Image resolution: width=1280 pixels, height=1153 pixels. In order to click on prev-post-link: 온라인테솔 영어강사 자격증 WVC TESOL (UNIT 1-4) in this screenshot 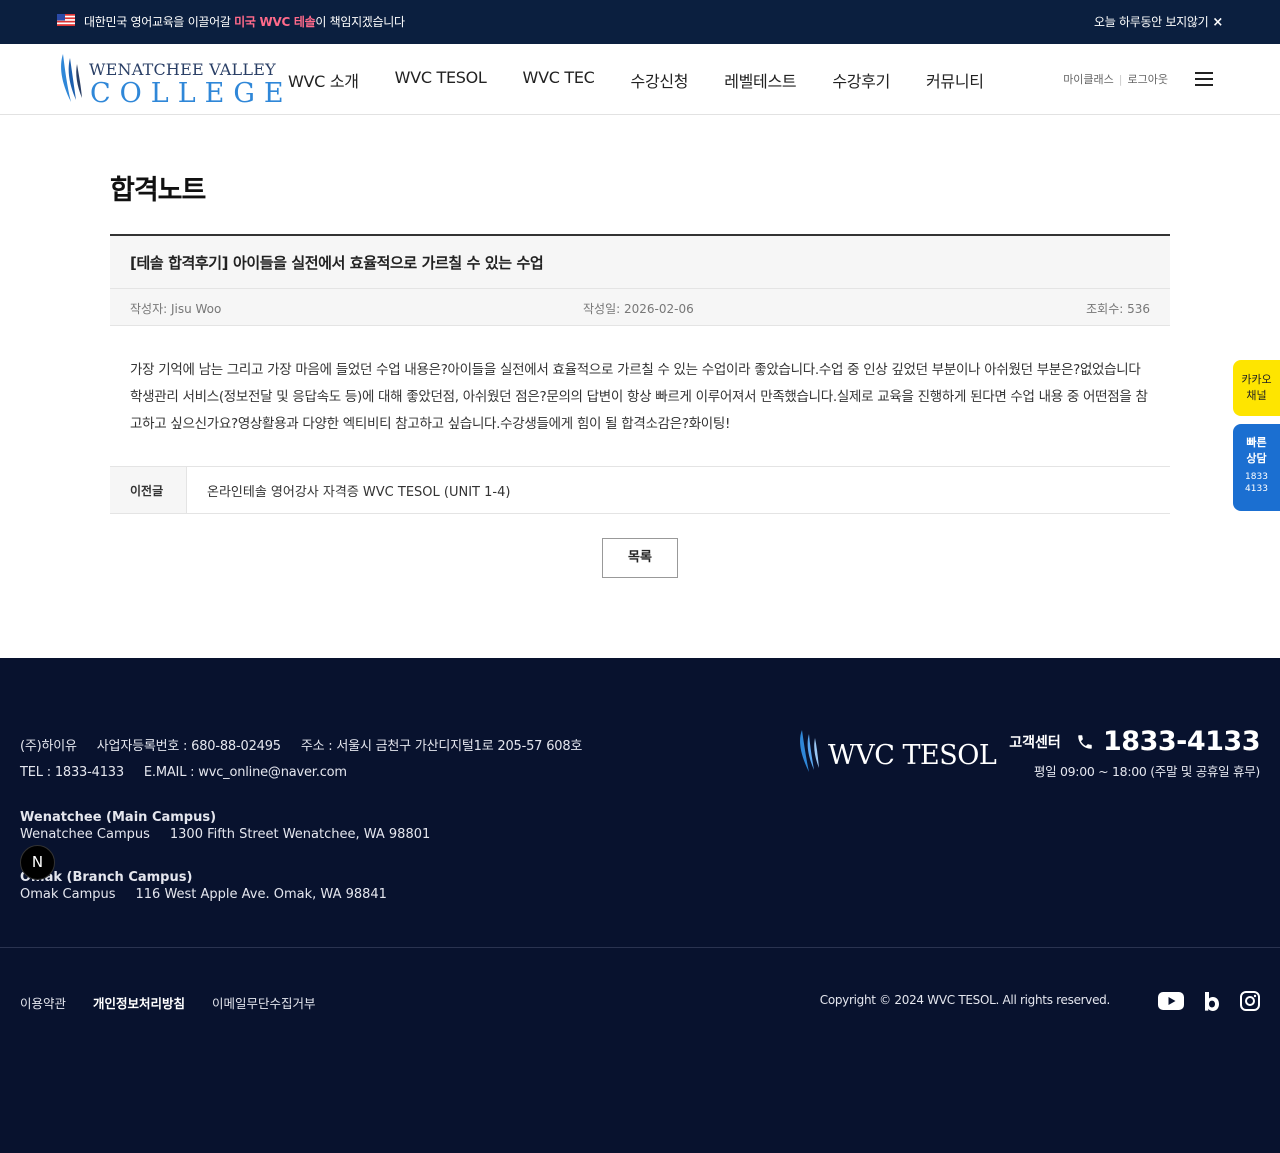, I will do `click(358, 490)`.